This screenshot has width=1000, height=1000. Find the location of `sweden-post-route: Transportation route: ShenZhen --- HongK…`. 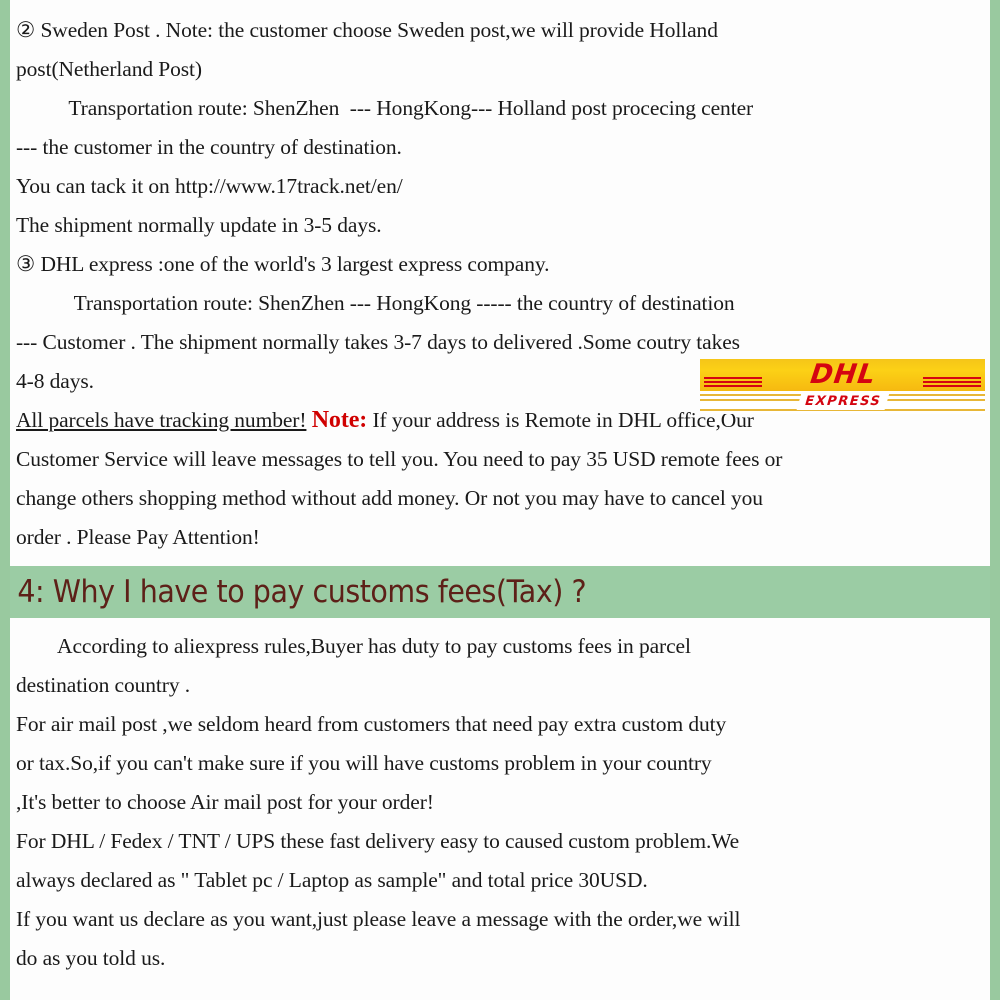

sweden-post-route: Transportation route: ShenZhen --- HongK… is located at coordinates (385, 108).